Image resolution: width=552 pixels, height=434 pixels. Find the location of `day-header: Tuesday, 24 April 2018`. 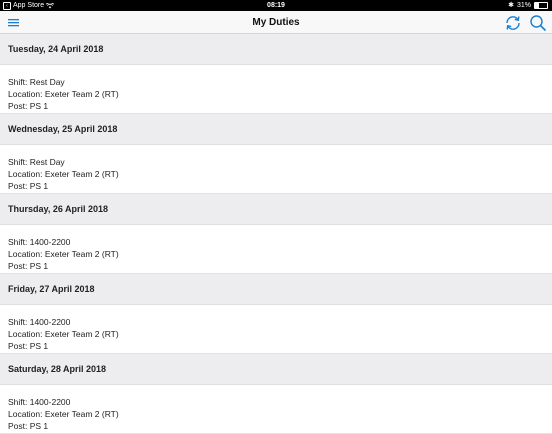

day-header: Tuesday, 24 April 2018 is located at coordinates (276, 49).